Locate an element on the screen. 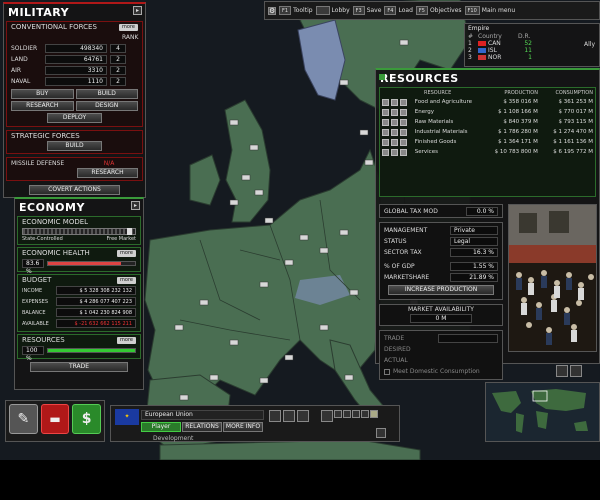 This screenshot has width=600, height=500. design-button: DESIGN is located at coordinates (106, 106).